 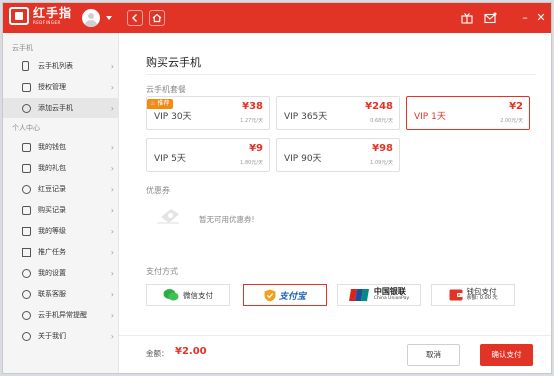 I want to click on sidebar-item-phone-list: 云手机列表 ›, so click(x=61, y=66).